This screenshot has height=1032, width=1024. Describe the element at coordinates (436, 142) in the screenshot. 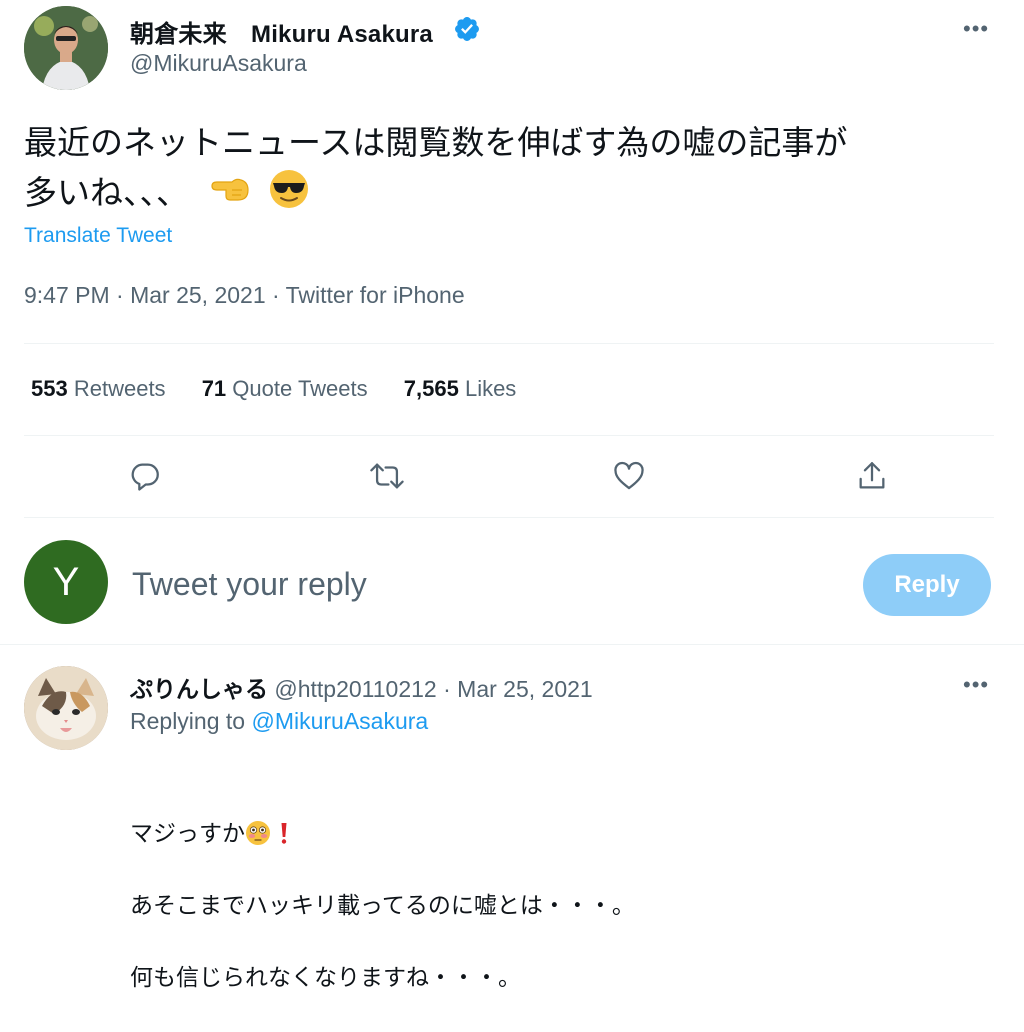

I see `tweet-text-line1: 最近のネットニュースは閲覧数を伸ばす為の嘘の記事が` at that location.